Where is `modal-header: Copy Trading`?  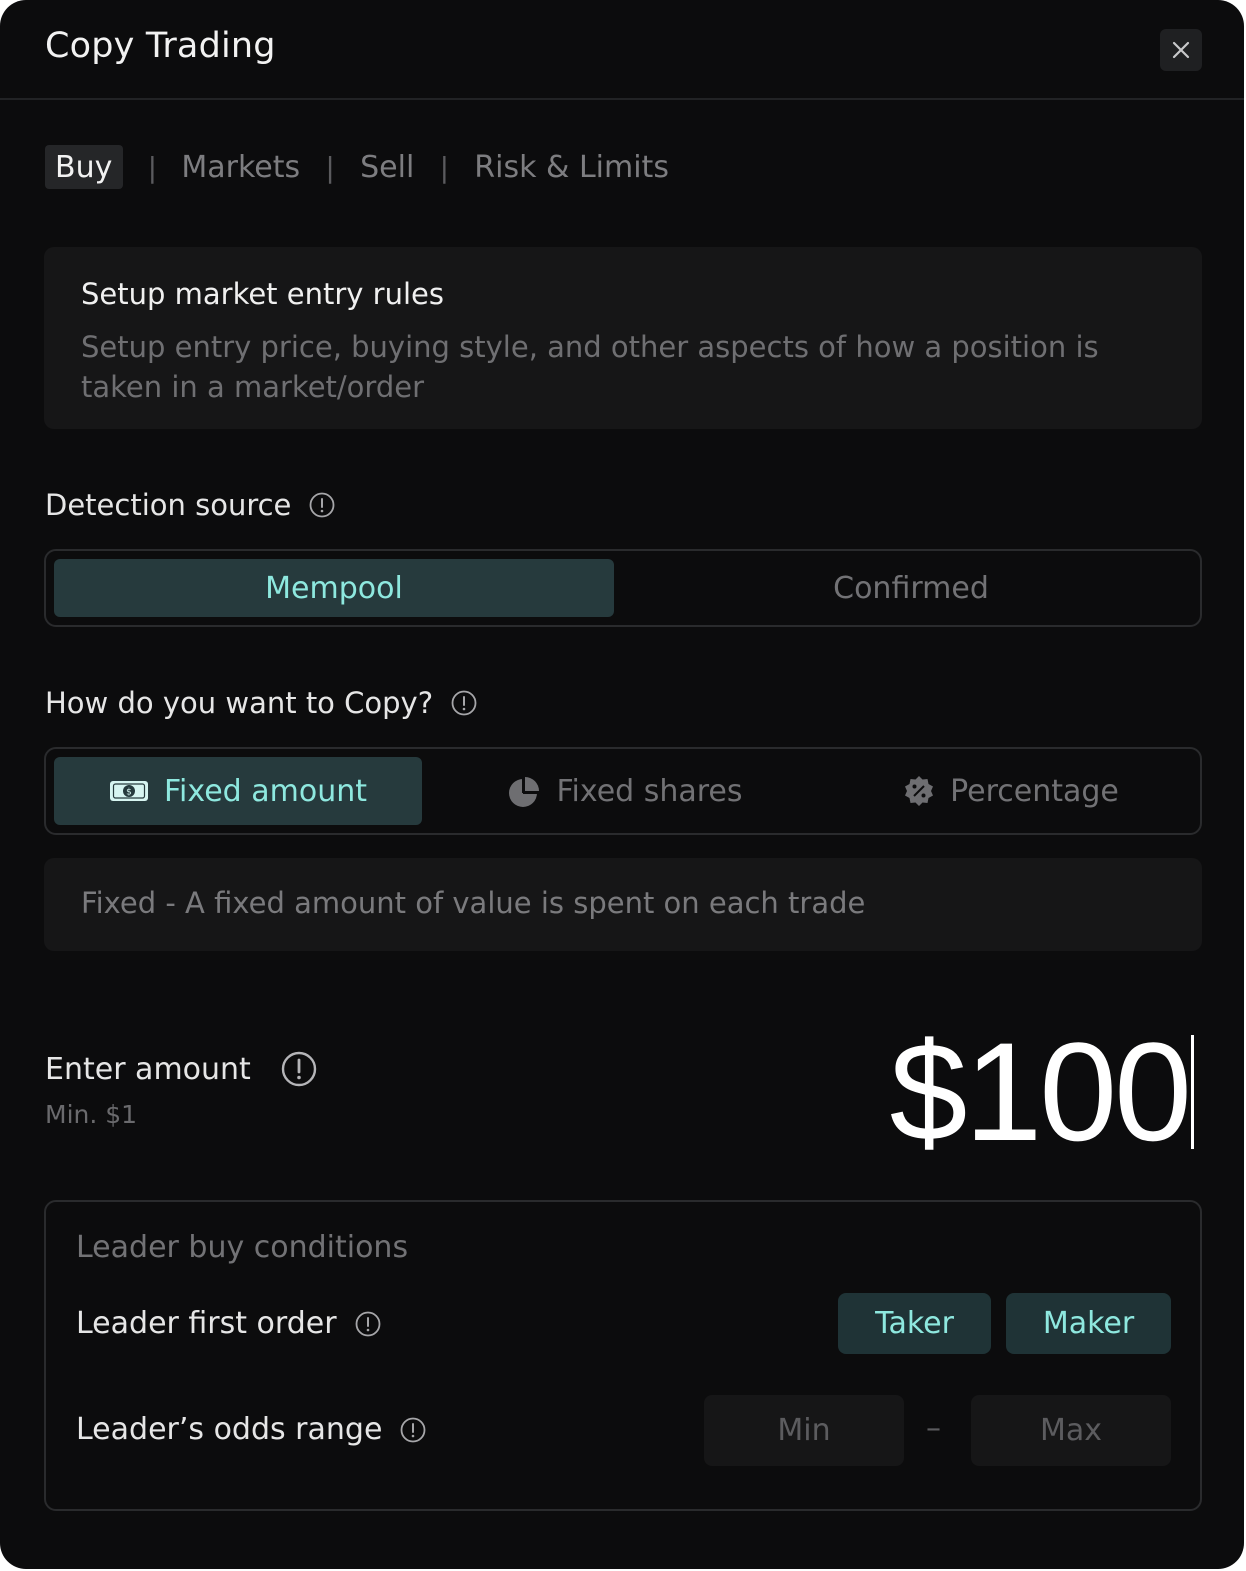 modal-header: Copy Trading is located at coordinates (622, 50).